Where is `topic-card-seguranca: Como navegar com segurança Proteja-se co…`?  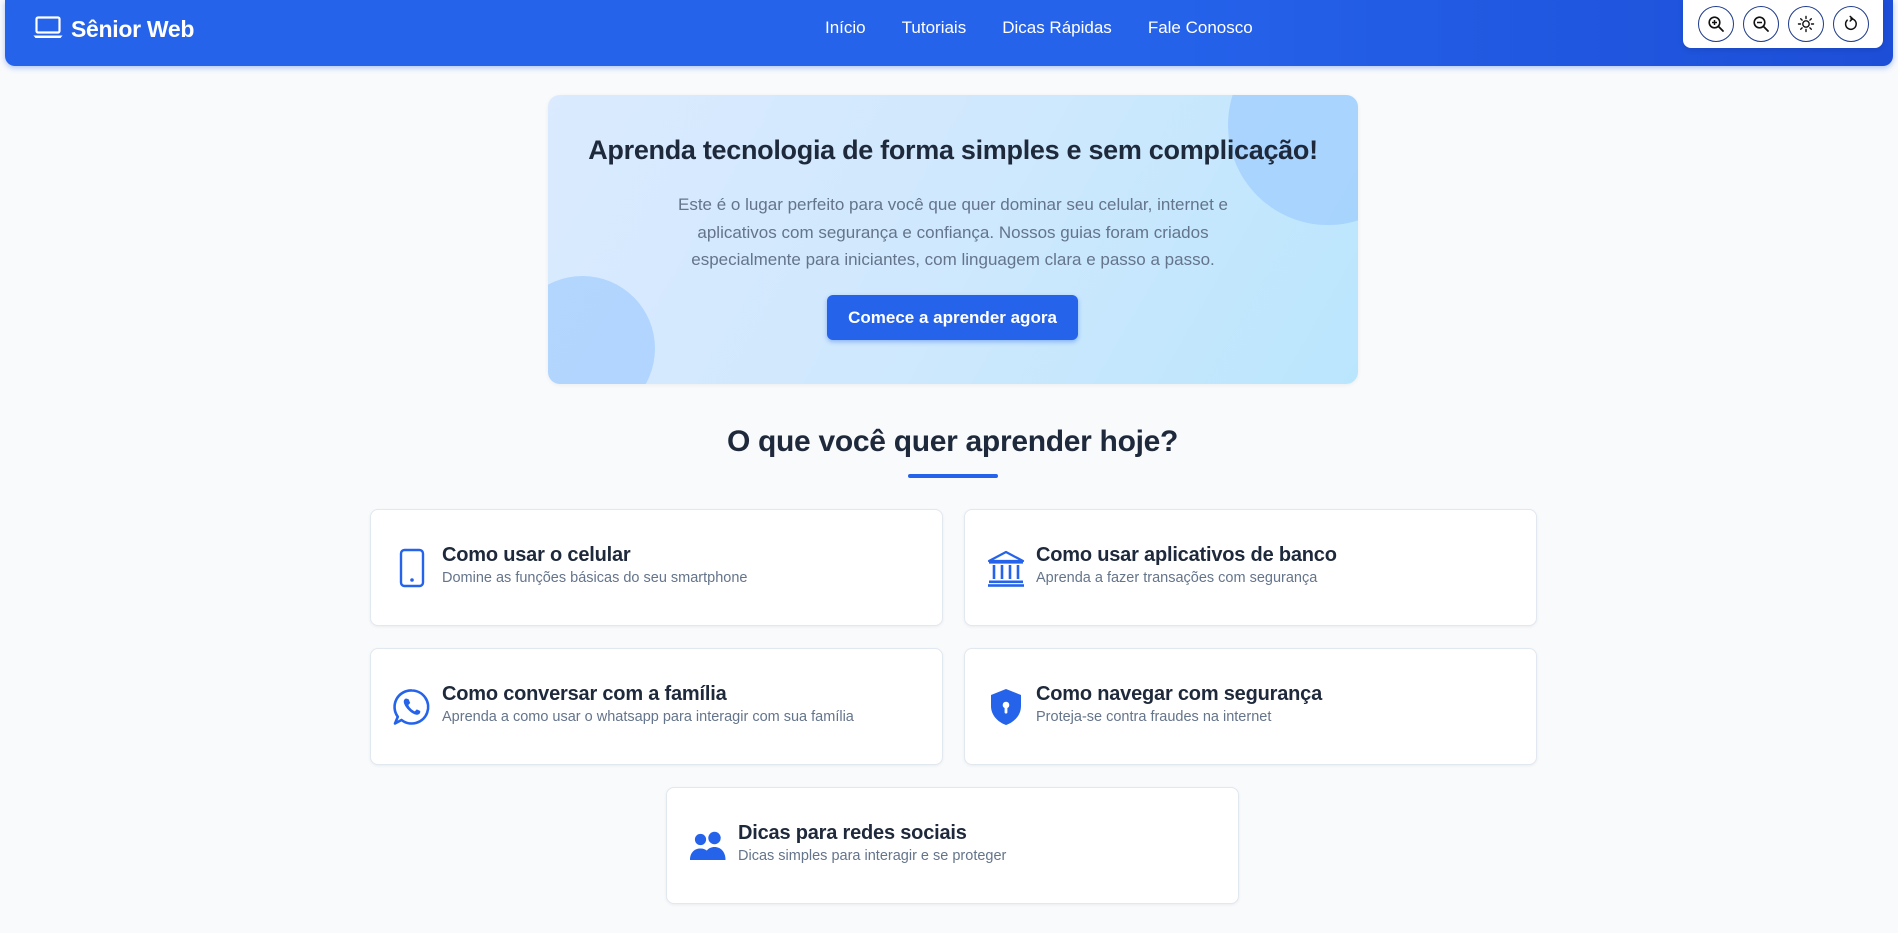
topic-card-seguranca: Como navegar com segurança Proteja-se co… is located at coordinates (1250, 706).